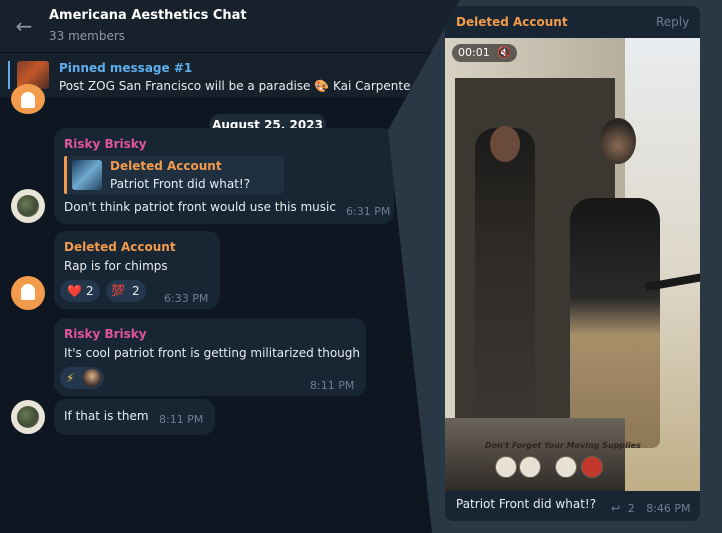  Describe the element at coordinates (118, 290) in the screenshot. I see `hundred-icon: 💯` at that location.